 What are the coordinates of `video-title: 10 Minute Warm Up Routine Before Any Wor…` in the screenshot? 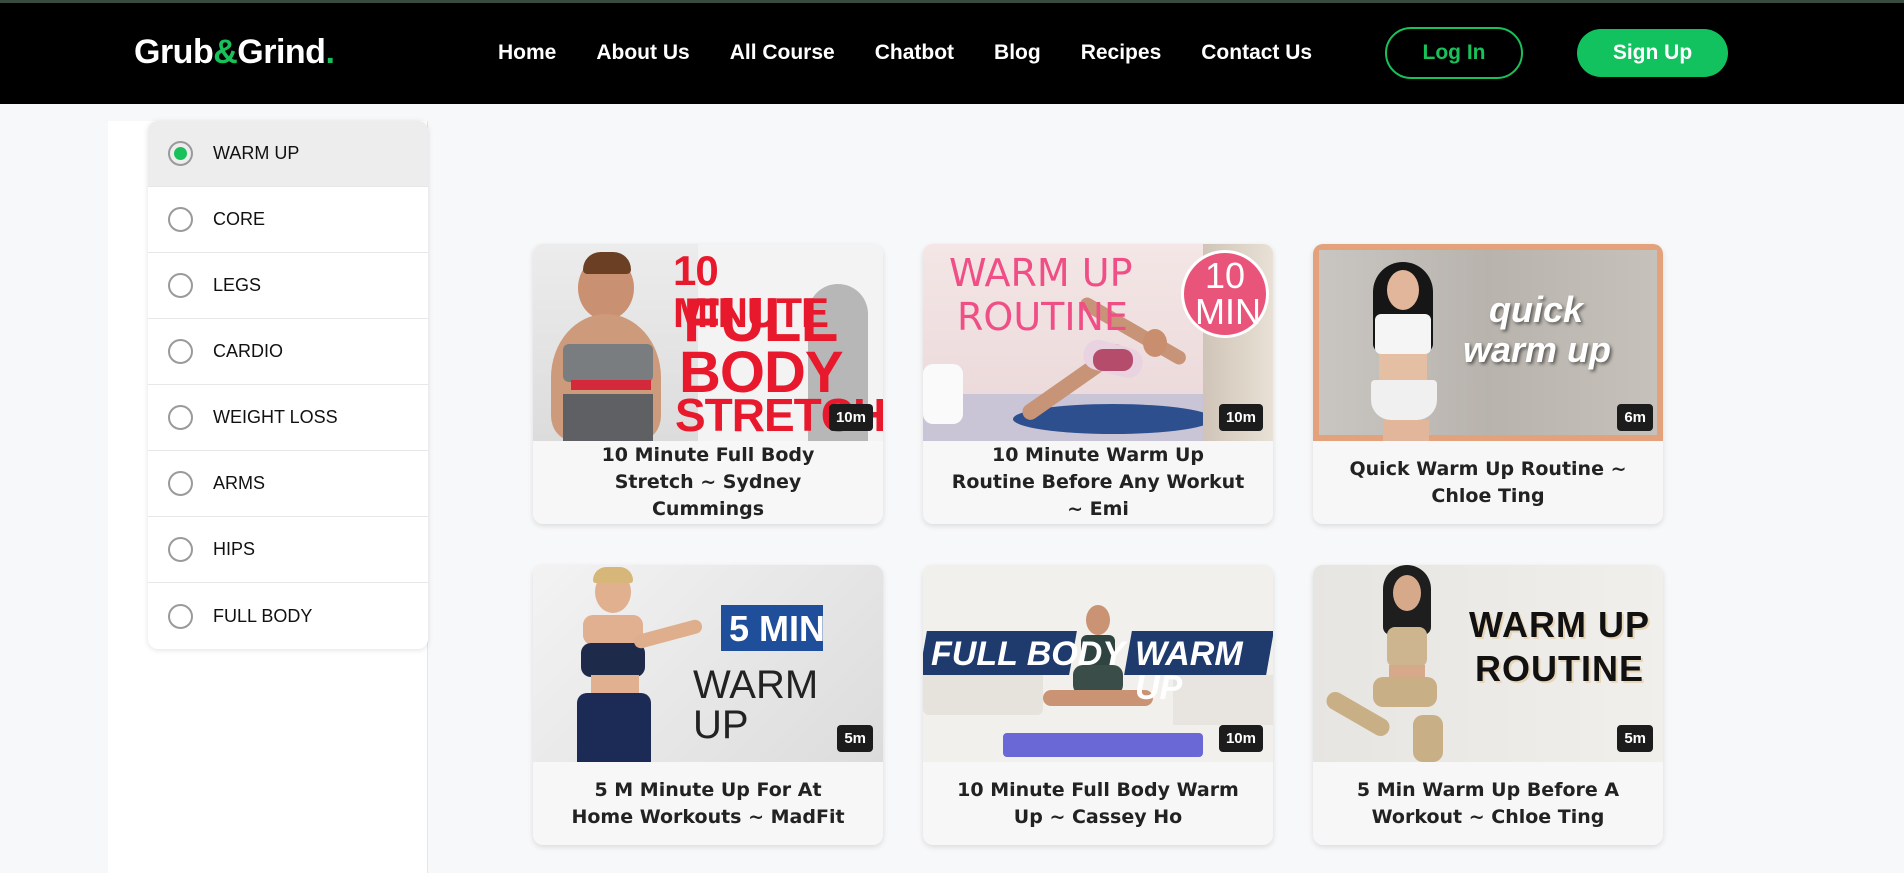 It's located at (1098, 482).